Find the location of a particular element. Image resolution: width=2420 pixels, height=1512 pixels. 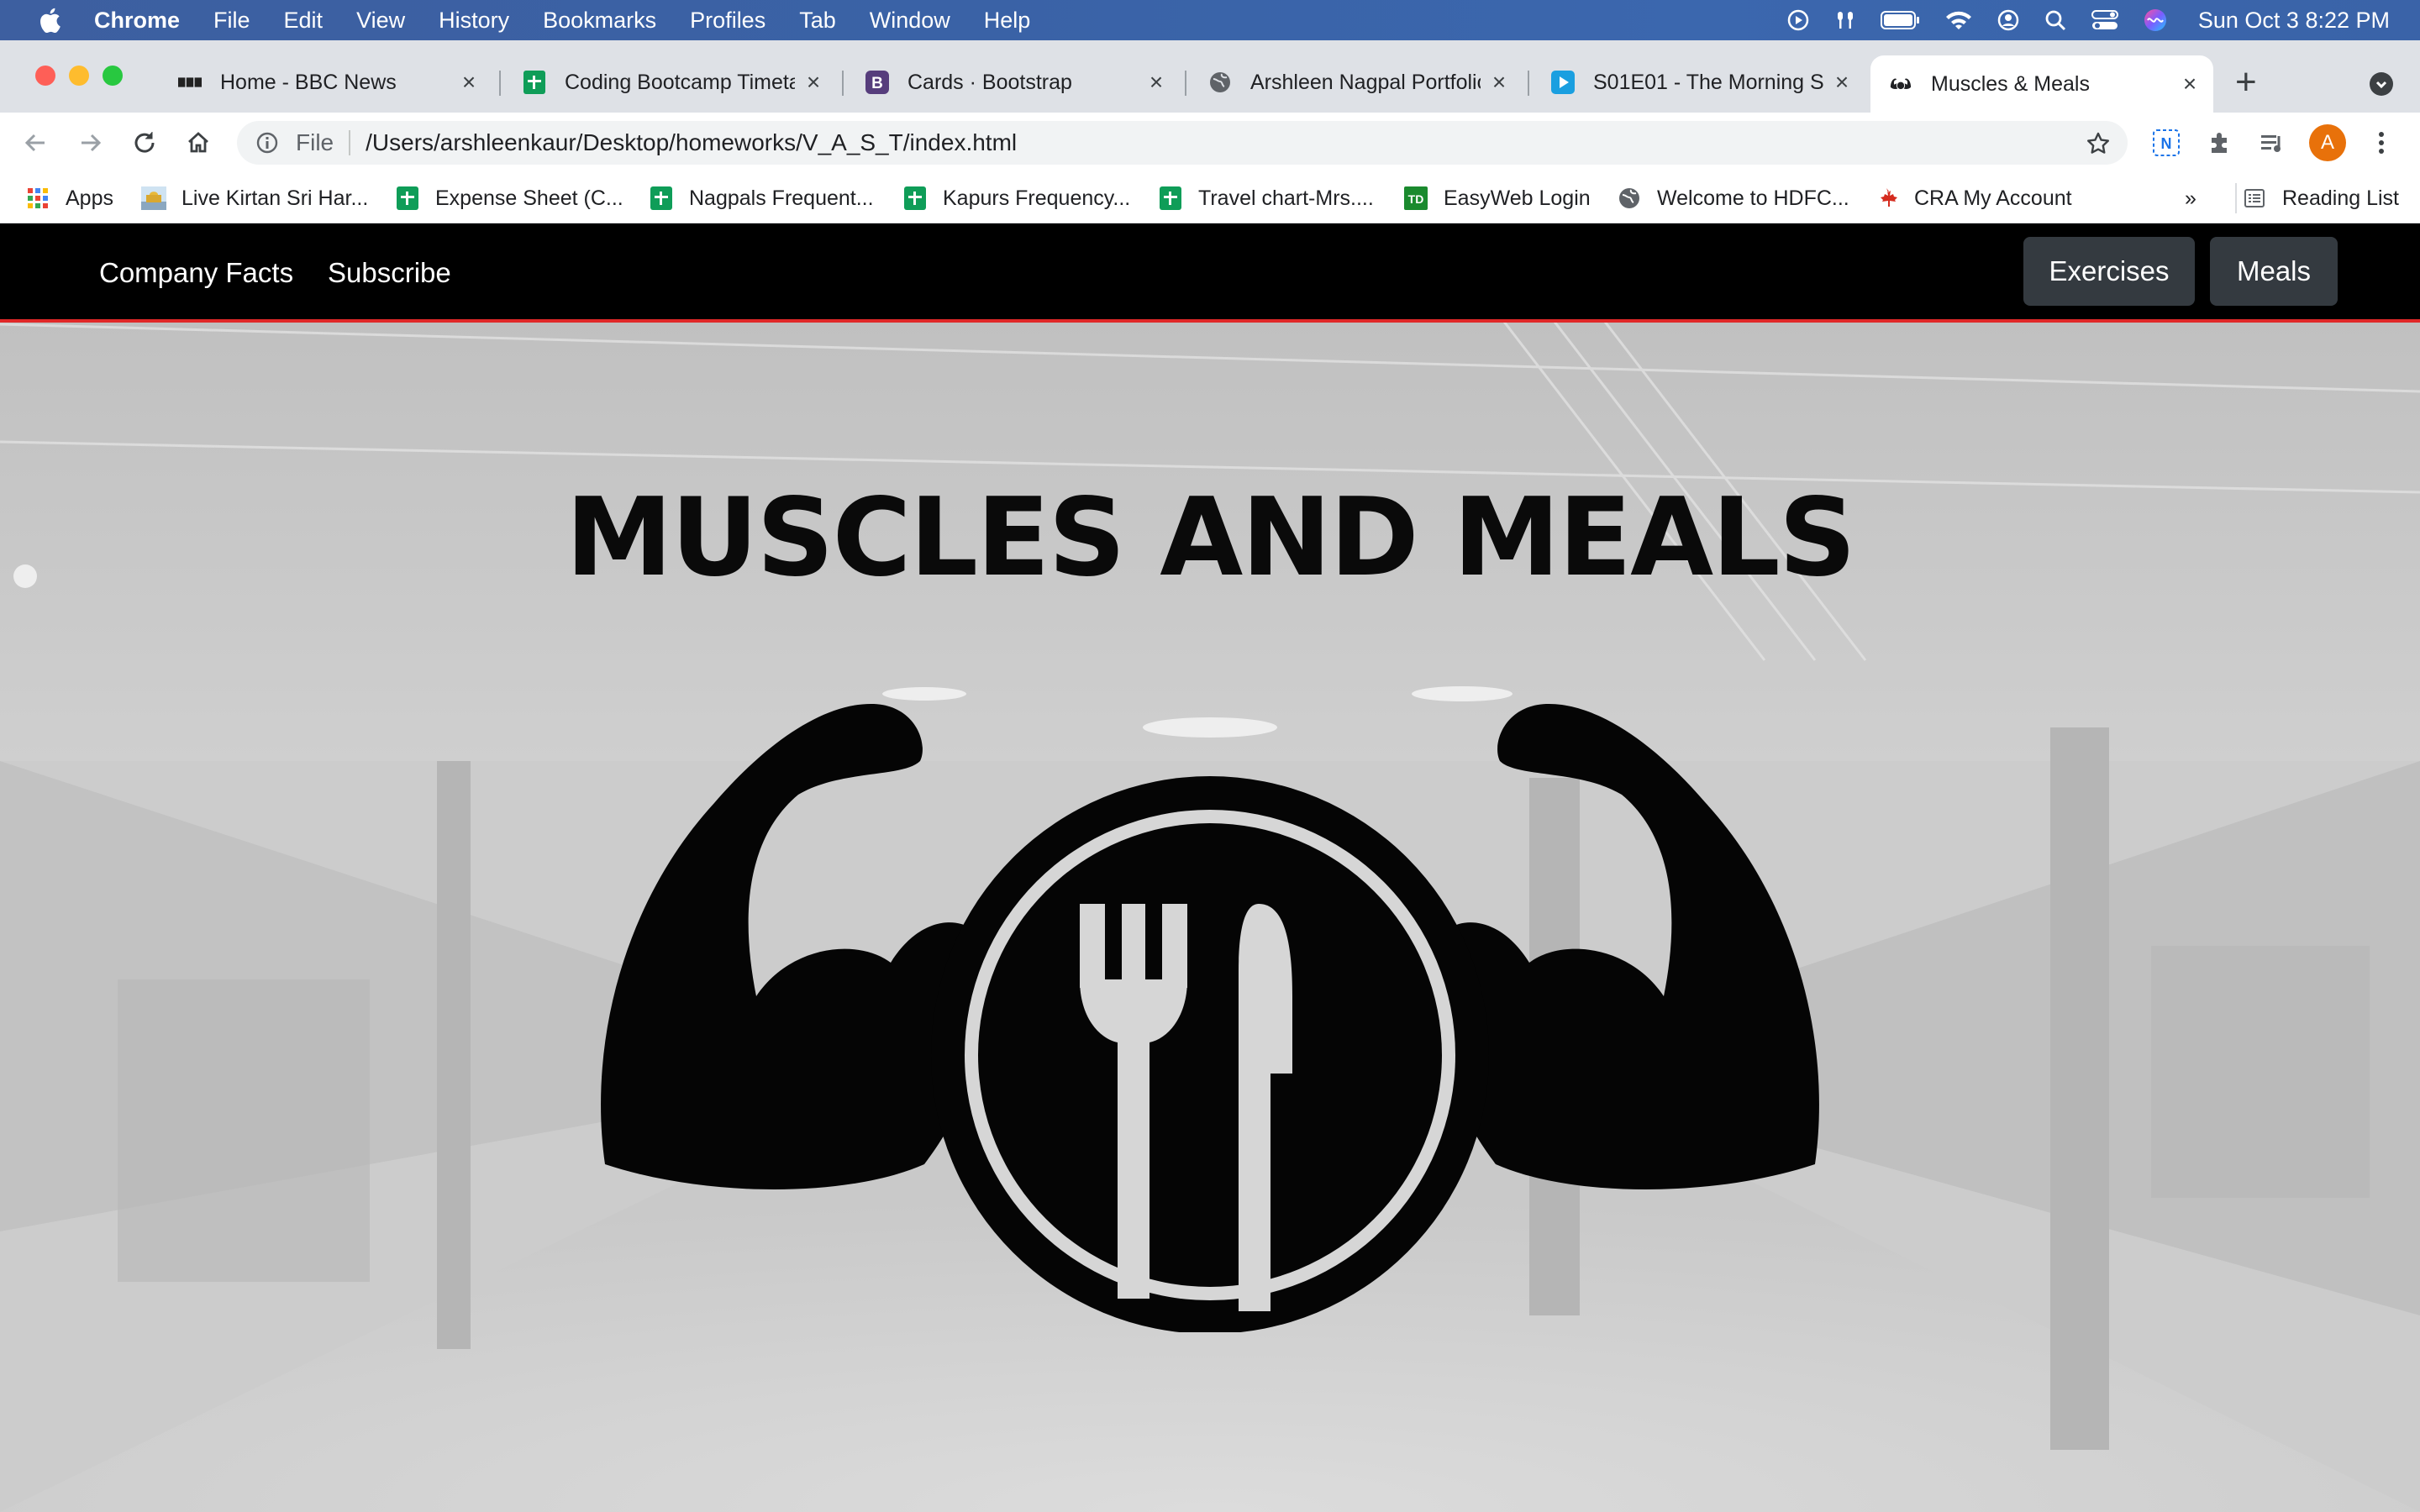

hero-title: MUSCLES AND MEALS is located at coordinates (1211, 538).